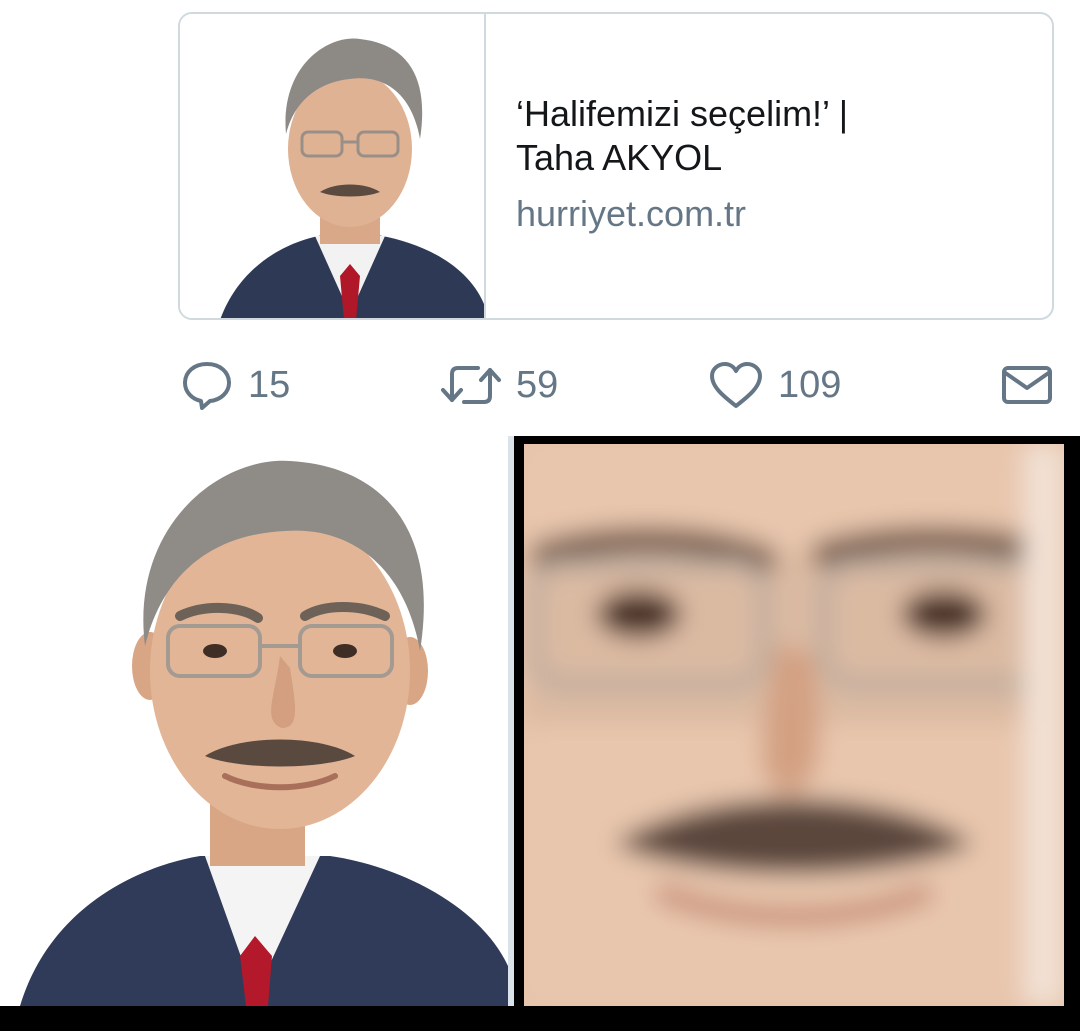 This screenshot has width=1080, height=1031. I want to click on panel-divider, so click(511, 721).